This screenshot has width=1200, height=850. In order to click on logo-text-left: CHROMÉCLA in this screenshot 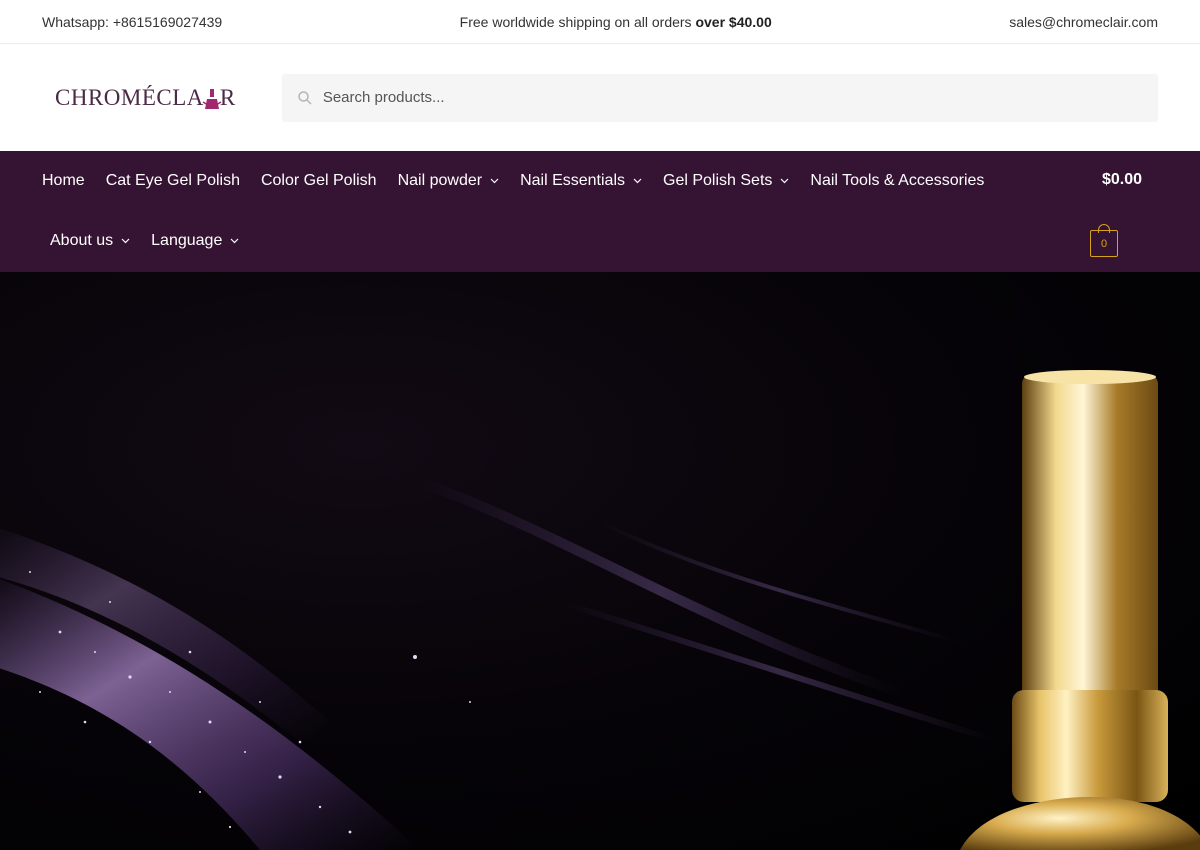, I will do `click(129, 97)`.